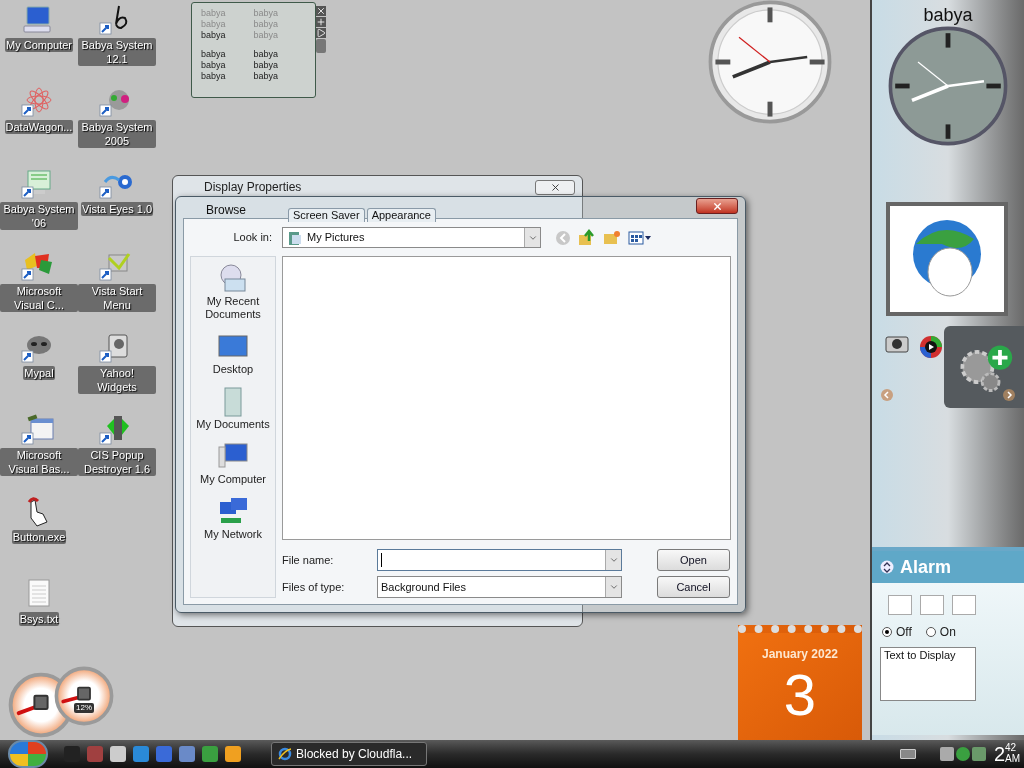 This screenshot has height=768, width=1024. What do you see at coordinates (984, 367) in the screenshot?
I see `gadget-add-panel` at bounding box center [984, 367].